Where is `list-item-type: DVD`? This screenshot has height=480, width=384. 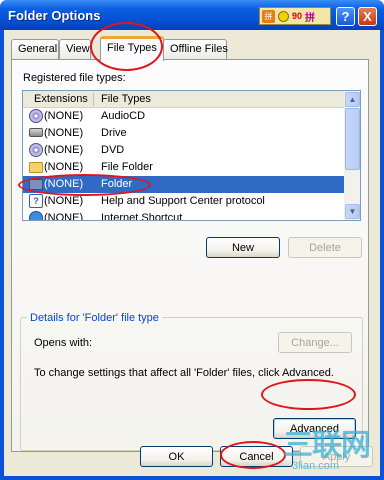
list-item-type: DVD is located at coordinates (113, 150).